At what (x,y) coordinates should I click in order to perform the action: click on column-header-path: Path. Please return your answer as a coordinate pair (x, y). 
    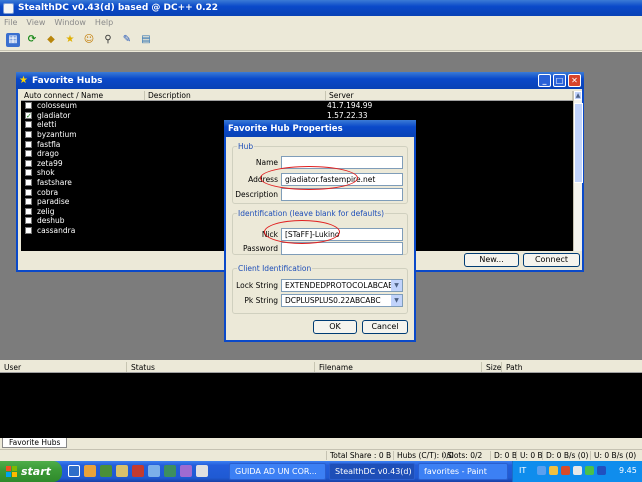
    Looking at the image, I should click on (571, 367).